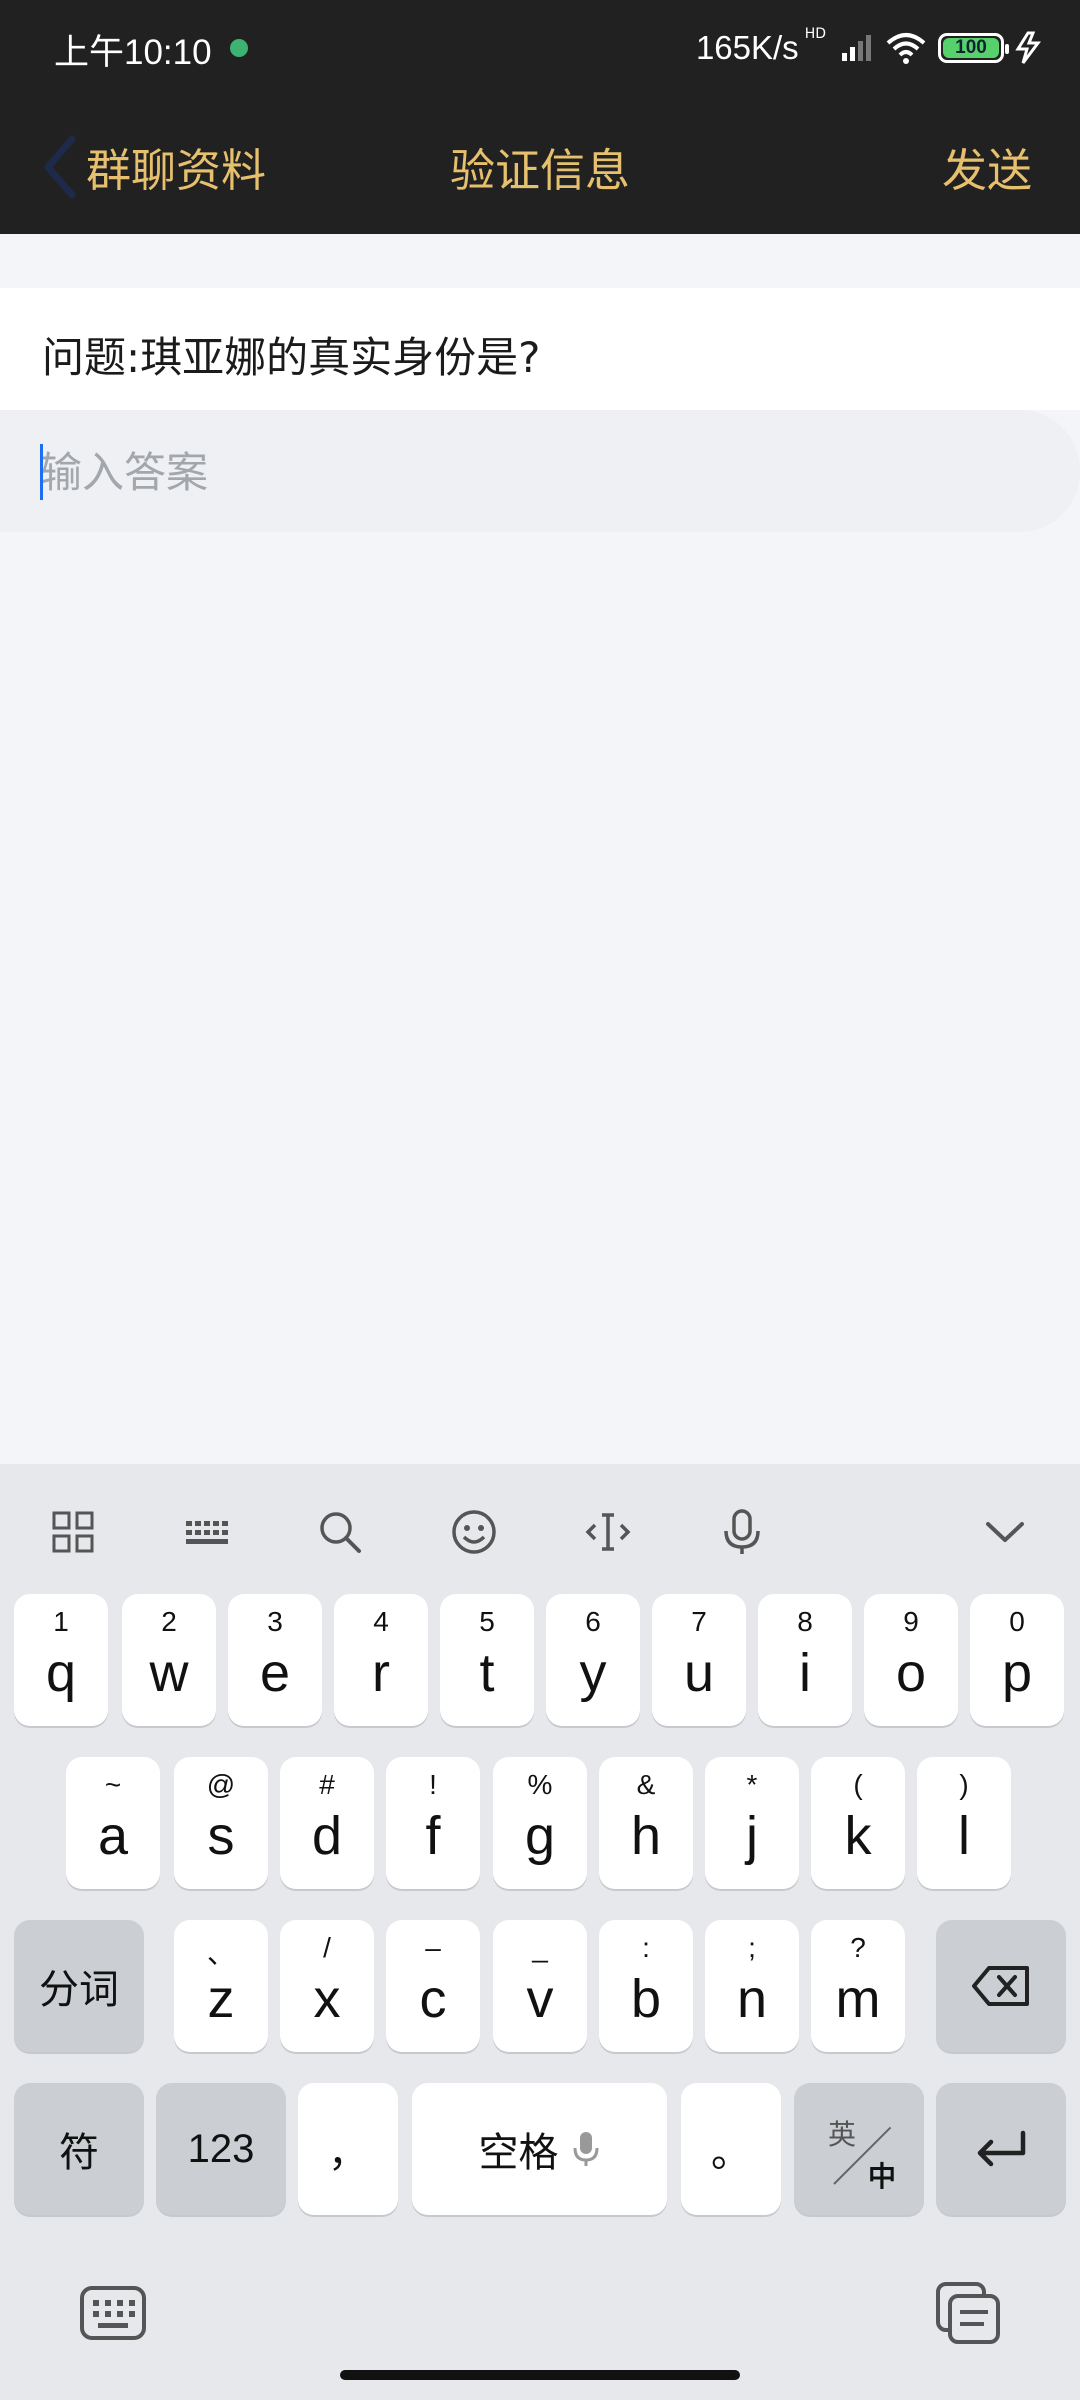 The height and width of the screenshot is (2400, 1080). Describe the element at coordinates (842, 2134) in the screenshot. I see `switch-en-label: 英` at that location.